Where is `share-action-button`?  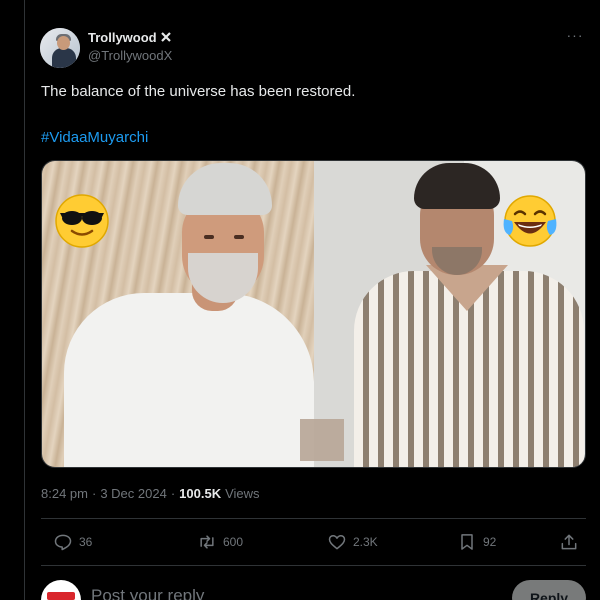
share-action-button is located at coordinates (569, 542).